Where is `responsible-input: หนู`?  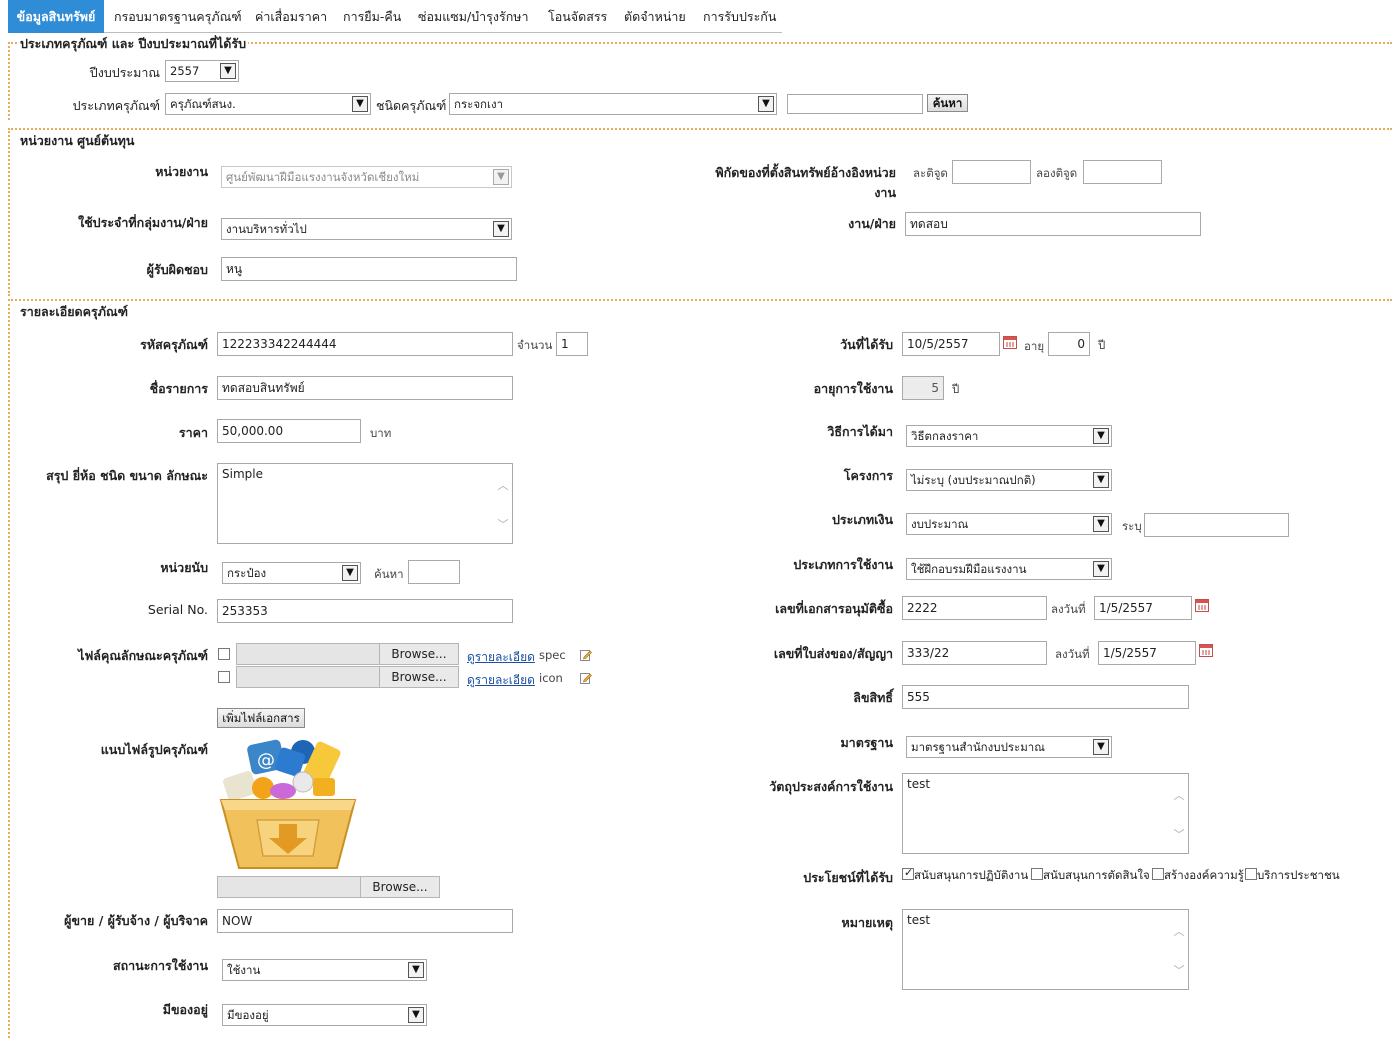
responsible-input: หนู is located at coordinates (369, 269).